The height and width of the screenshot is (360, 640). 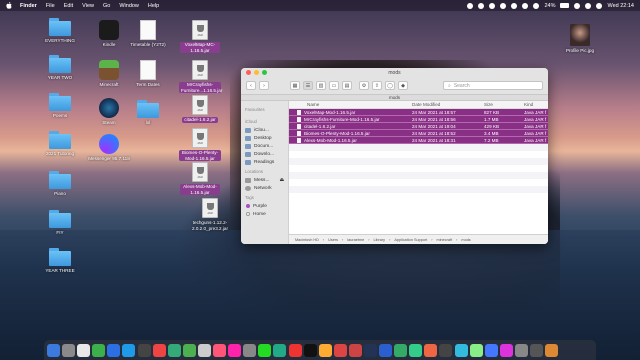 What do you see at coordinates (281, 180) in the screenshot?
I see `eject-icon: ⏏` at bounding box center [281, 180].